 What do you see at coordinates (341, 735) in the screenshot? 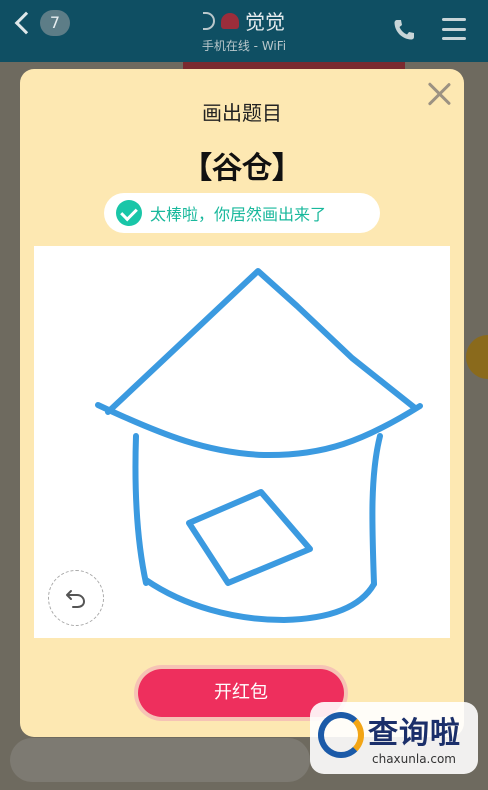
I see `magnifier-logo-icon` at bounding box center [341, 735].